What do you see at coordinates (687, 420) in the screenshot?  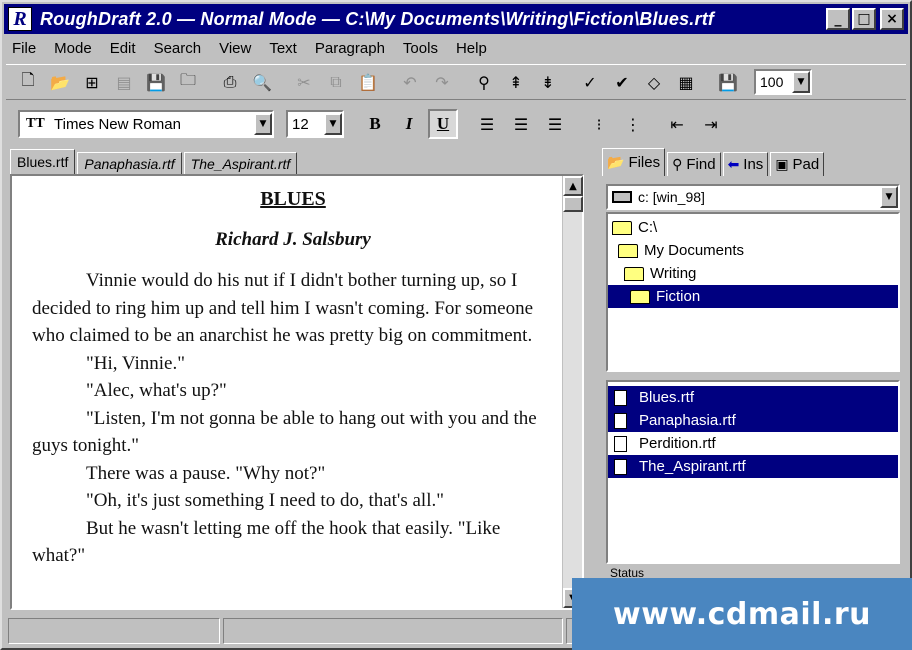 I see `file-label: Panaphasia.rtf` at bounding box center [687, 420].